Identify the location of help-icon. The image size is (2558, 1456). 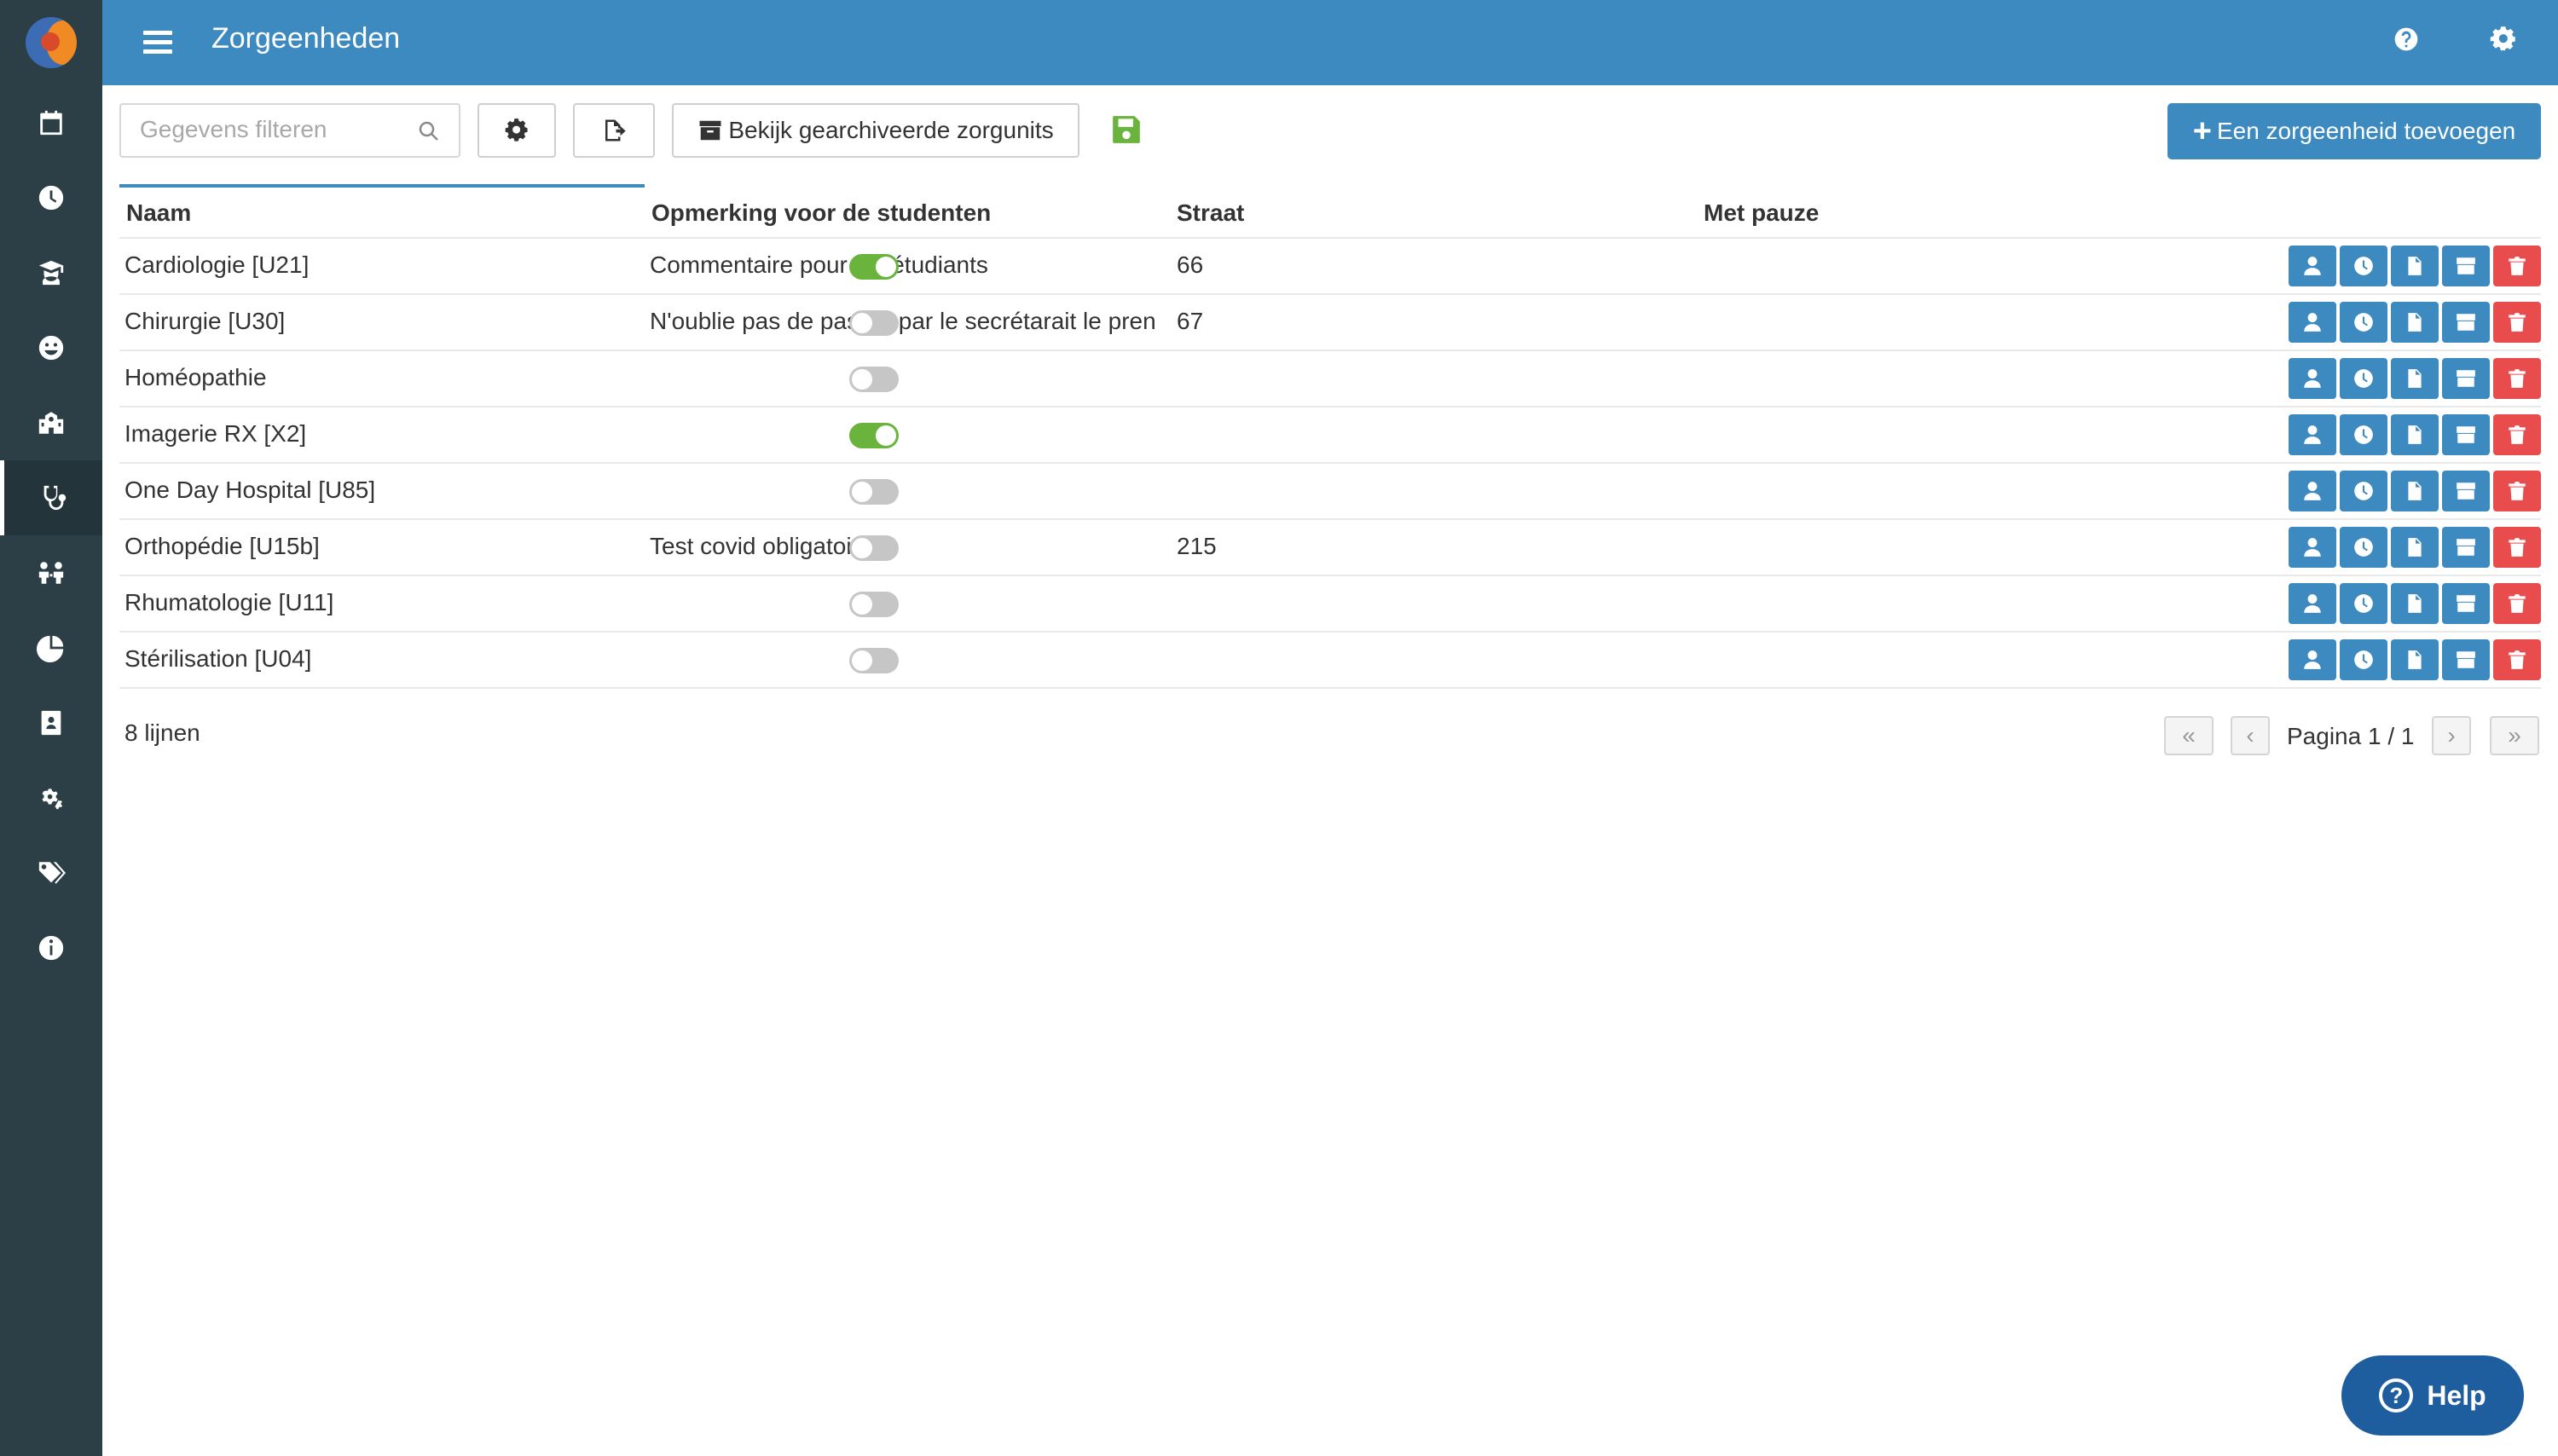
(2410, 43).